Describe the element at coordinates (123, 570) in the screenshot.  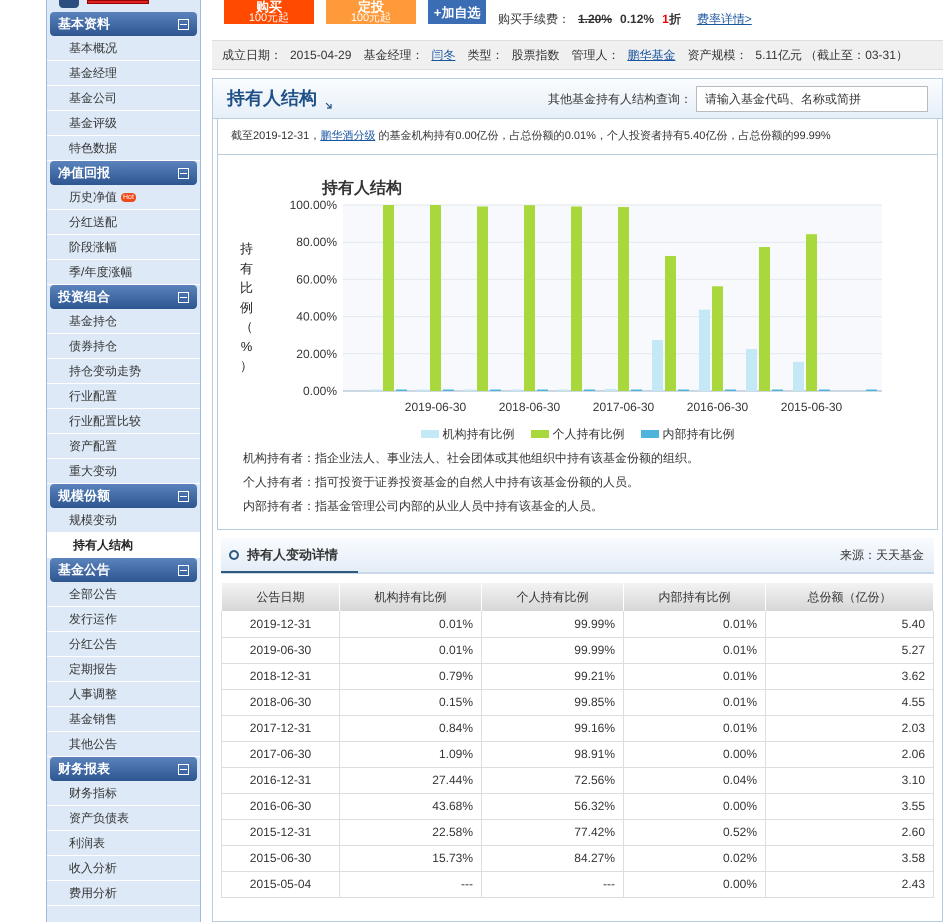
I see `sidebar-group-header: 基金公告` at that location.